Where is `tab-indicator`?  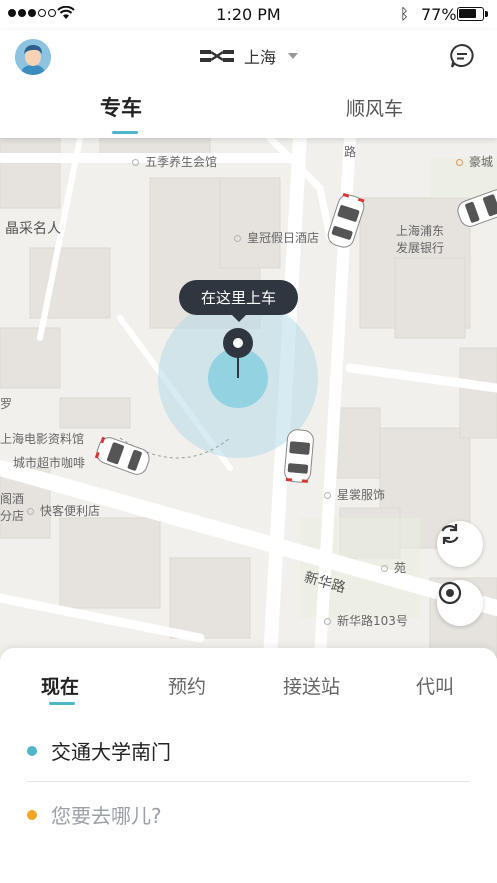 tab-indicator is located at coordinates (125, 132).